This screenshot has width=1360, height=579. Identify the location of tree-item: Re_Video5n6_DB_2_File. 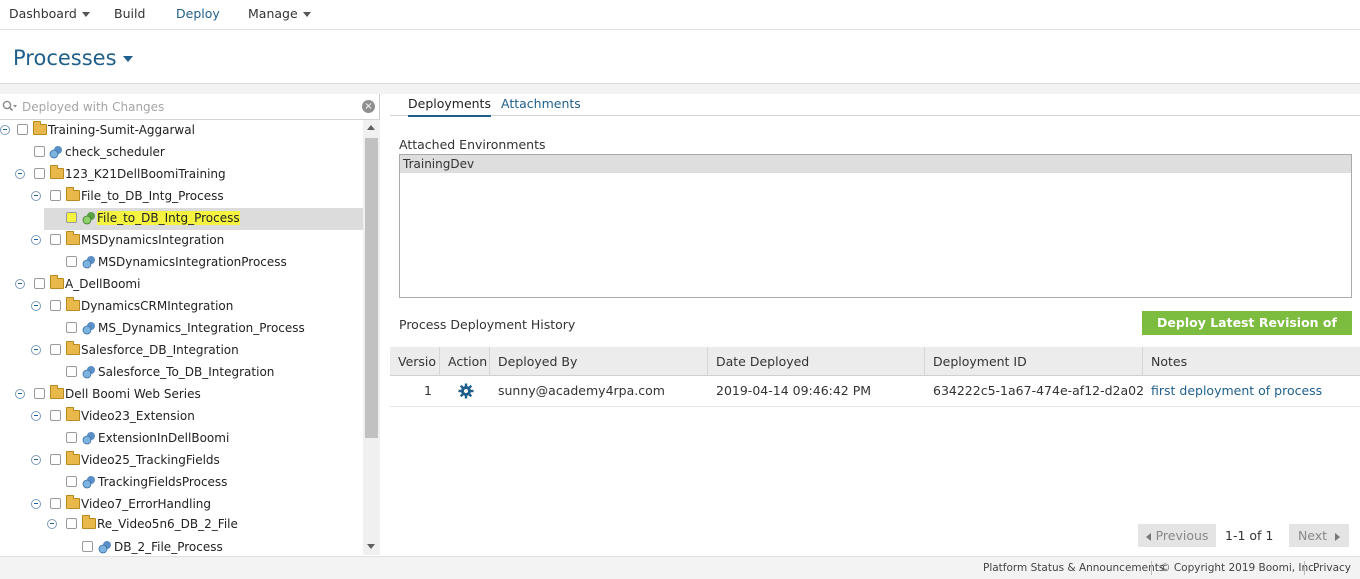
(181, 525).